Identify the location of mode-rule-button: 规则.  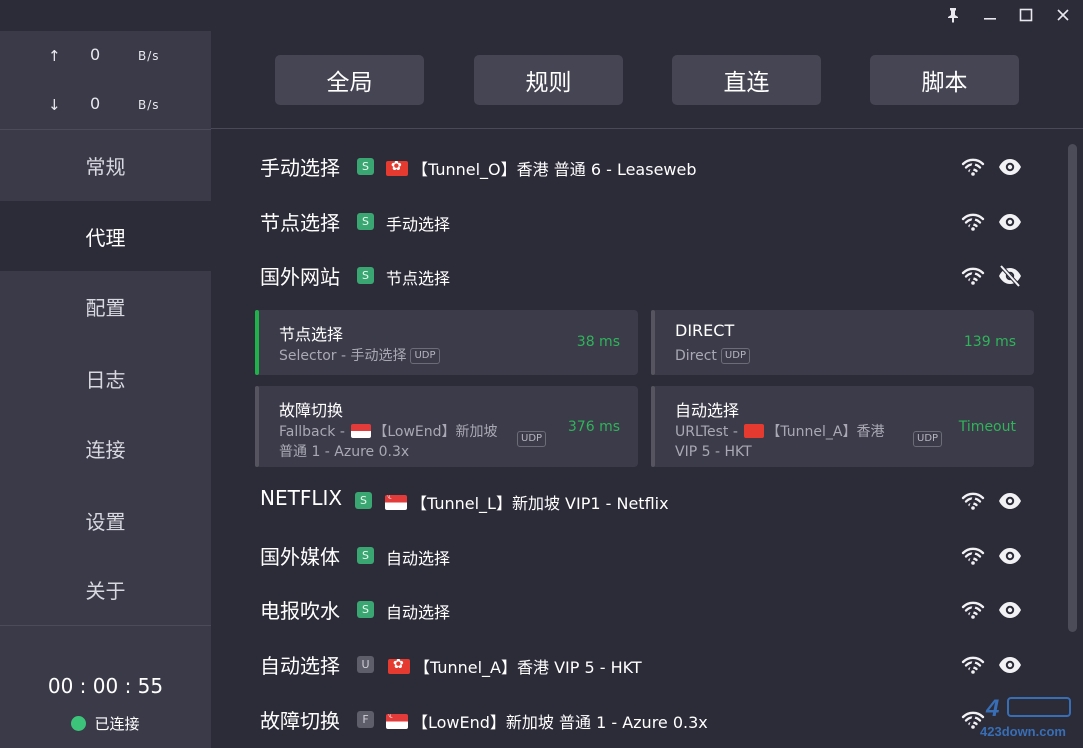
(548, 80).